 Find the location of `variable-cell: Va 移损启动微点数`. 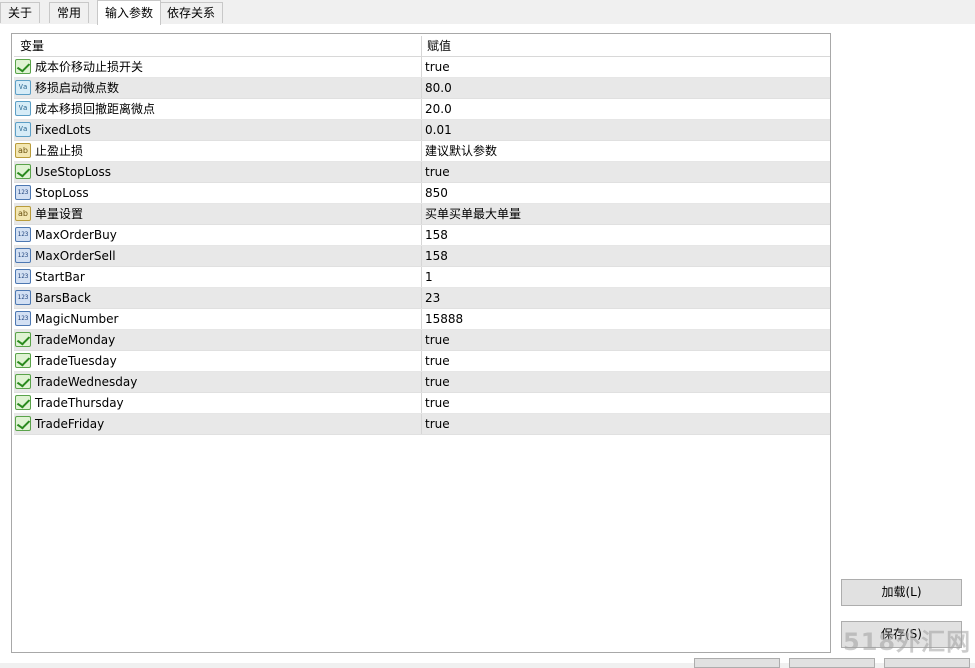

variable-cell: Va 移损启动微点数 is located at coordinates (218, 88).